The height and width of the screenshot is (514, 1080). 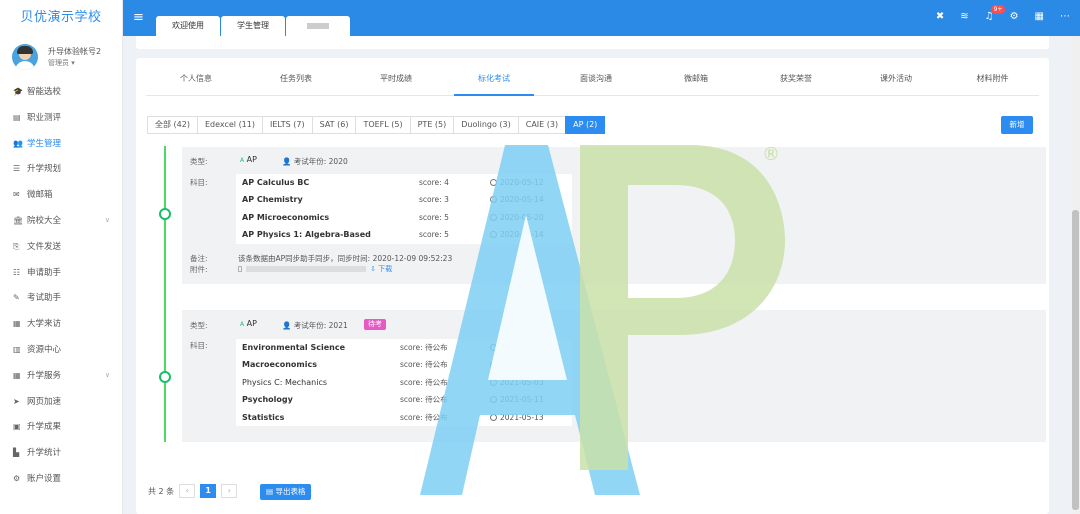 I want to click on checklist-icon: ☷, so click(x=17, y=272).